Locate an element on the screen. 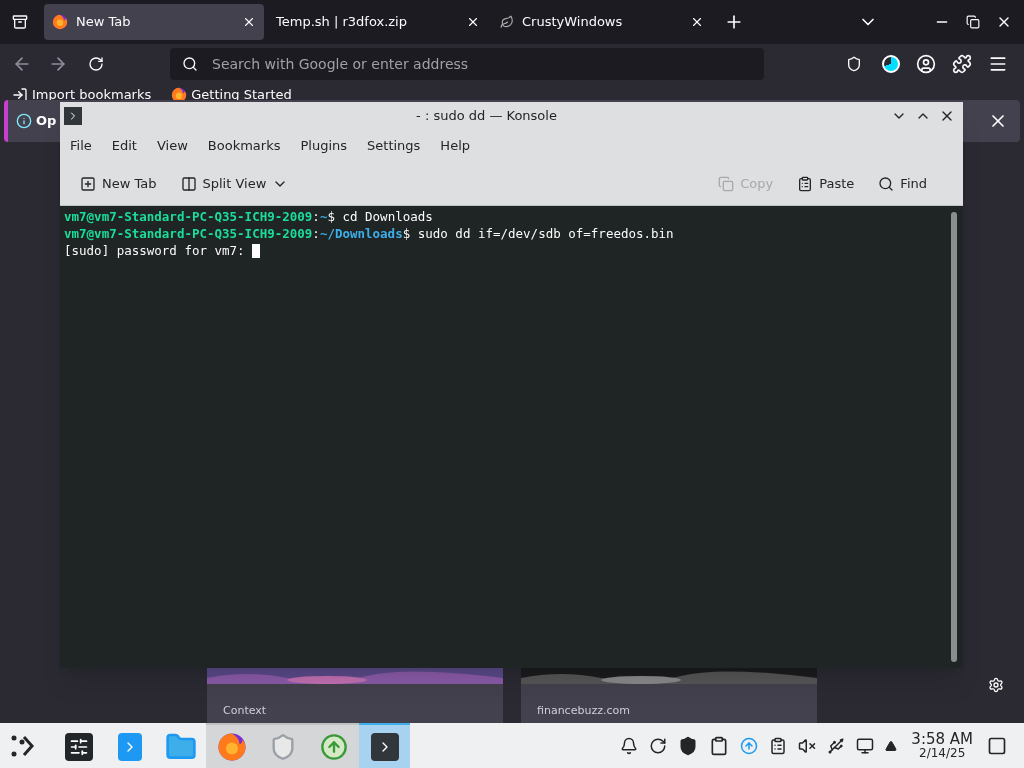 The width and height of the screenshot is (1024, 768). menu-item: File is located at coordinates (81, 146).